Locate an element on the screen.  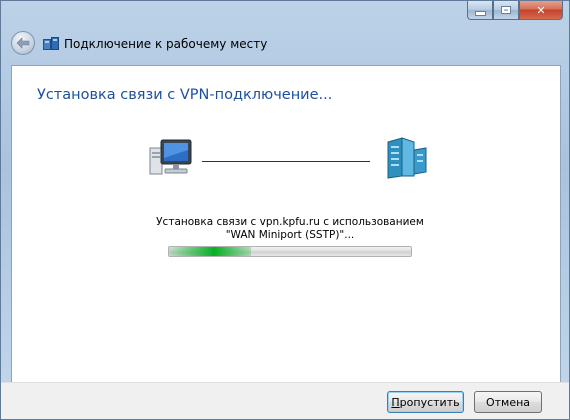
cancel-button: Отмена is located at coordinates (508, 402).